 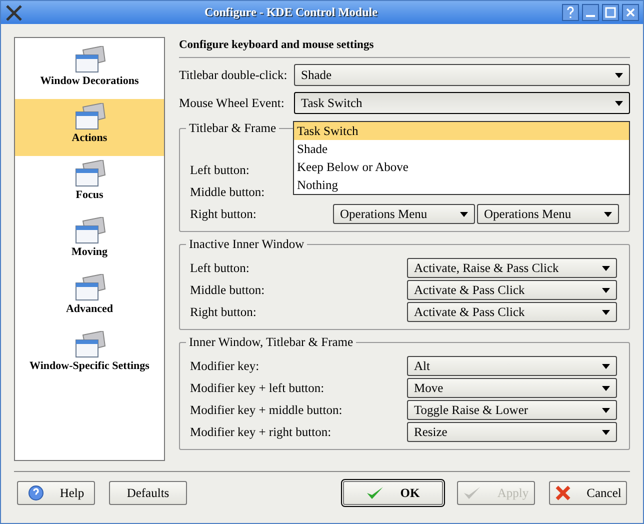 What do you see at coordinates (588, 493) in the screenshot?
I see `cancel-button: Cancel` at bounding box center [588, 493].